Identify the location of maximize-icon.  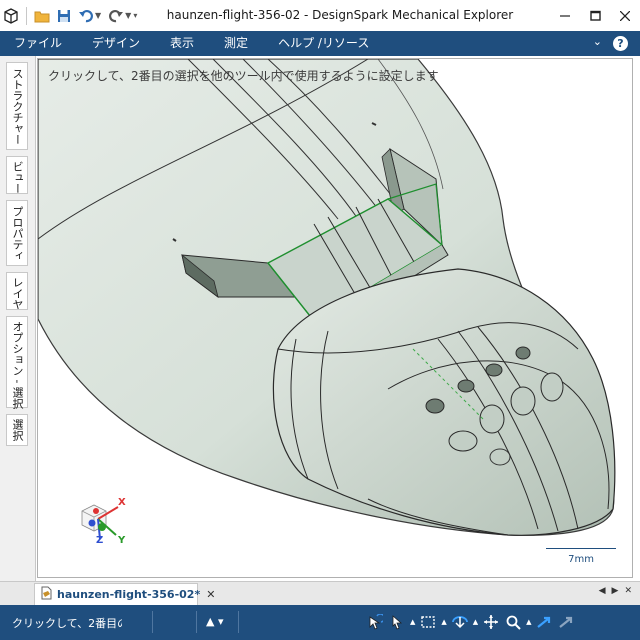
(595, 15).